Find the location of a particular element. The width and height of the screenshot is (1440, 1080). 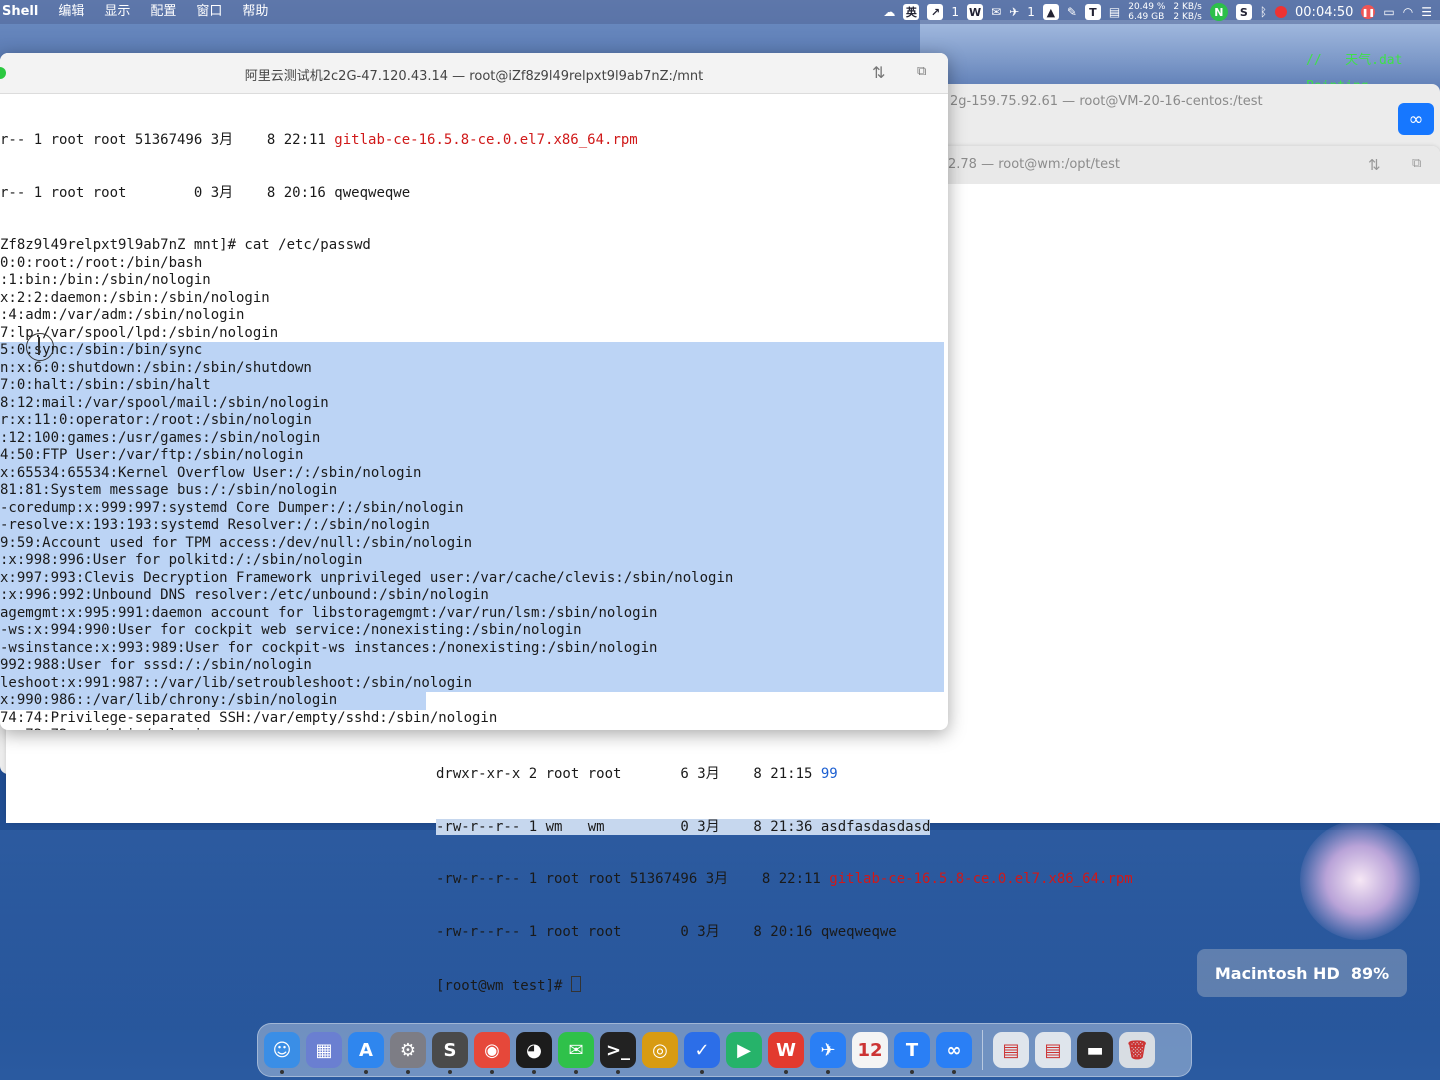

text-t-icon: T is located at coordinates (1092, 12).